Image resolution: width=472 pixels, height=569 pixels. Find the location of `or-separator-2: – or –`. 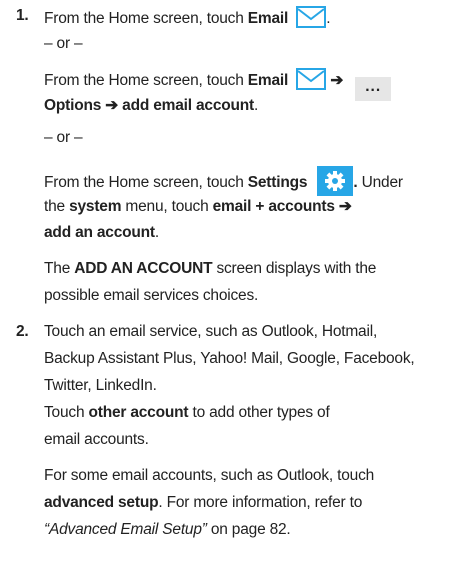

or-separator-2: – or – is located at coordinates (63, 137).